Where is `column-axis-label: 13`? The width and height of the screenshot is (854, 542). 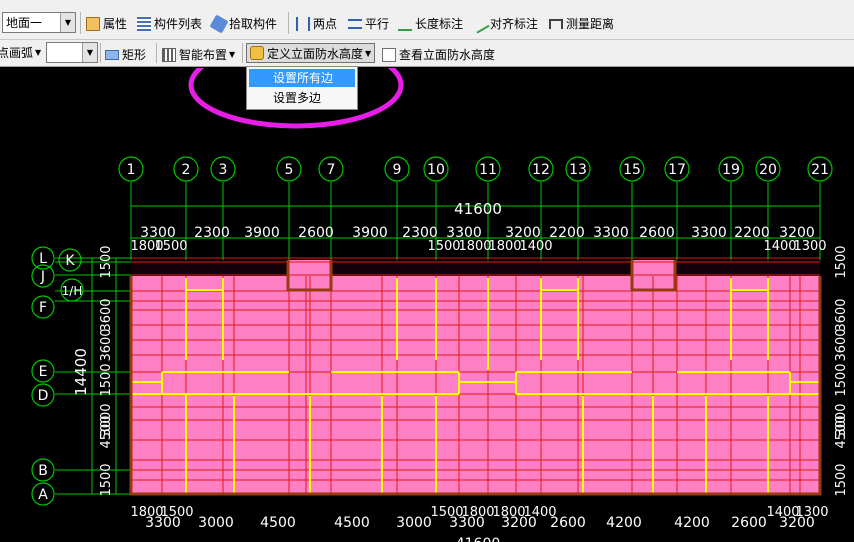
column-axis-label: 13 is located at coordinates (578, 170).